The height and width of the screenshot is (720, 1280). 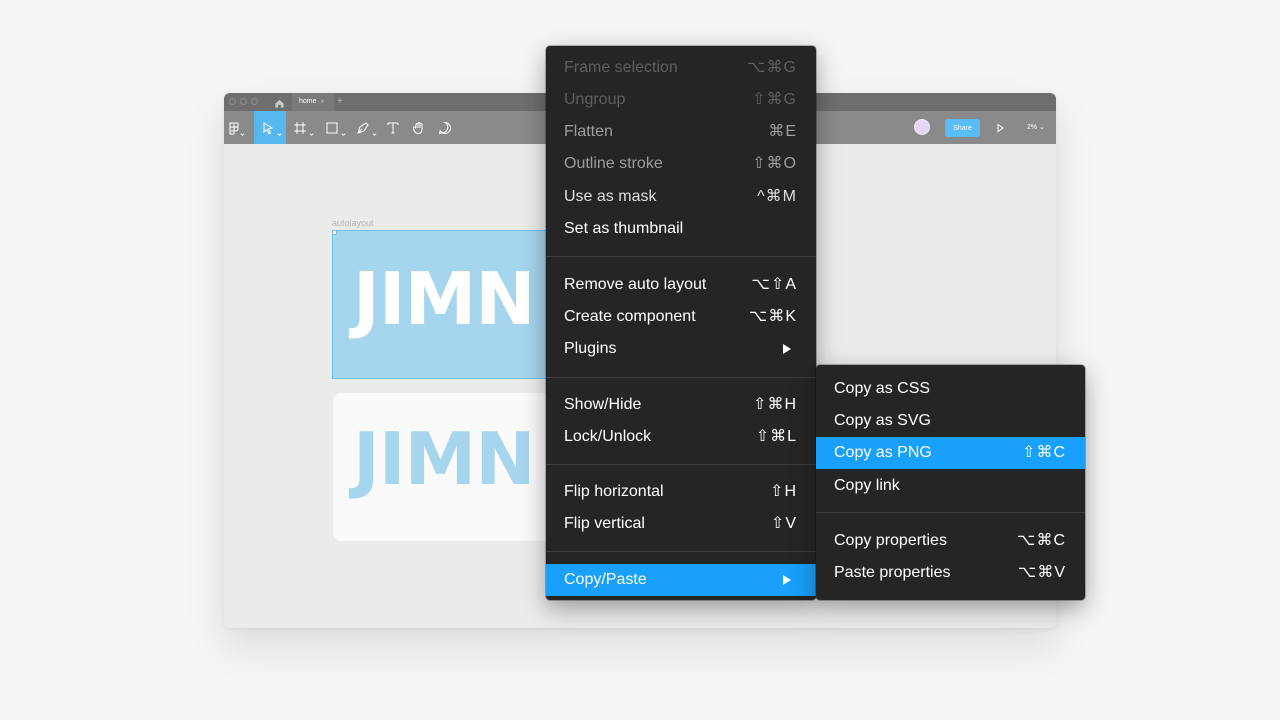 I want to click on menu-item-shortcut: ⇧⌘C, so click(x=1044, y=452).